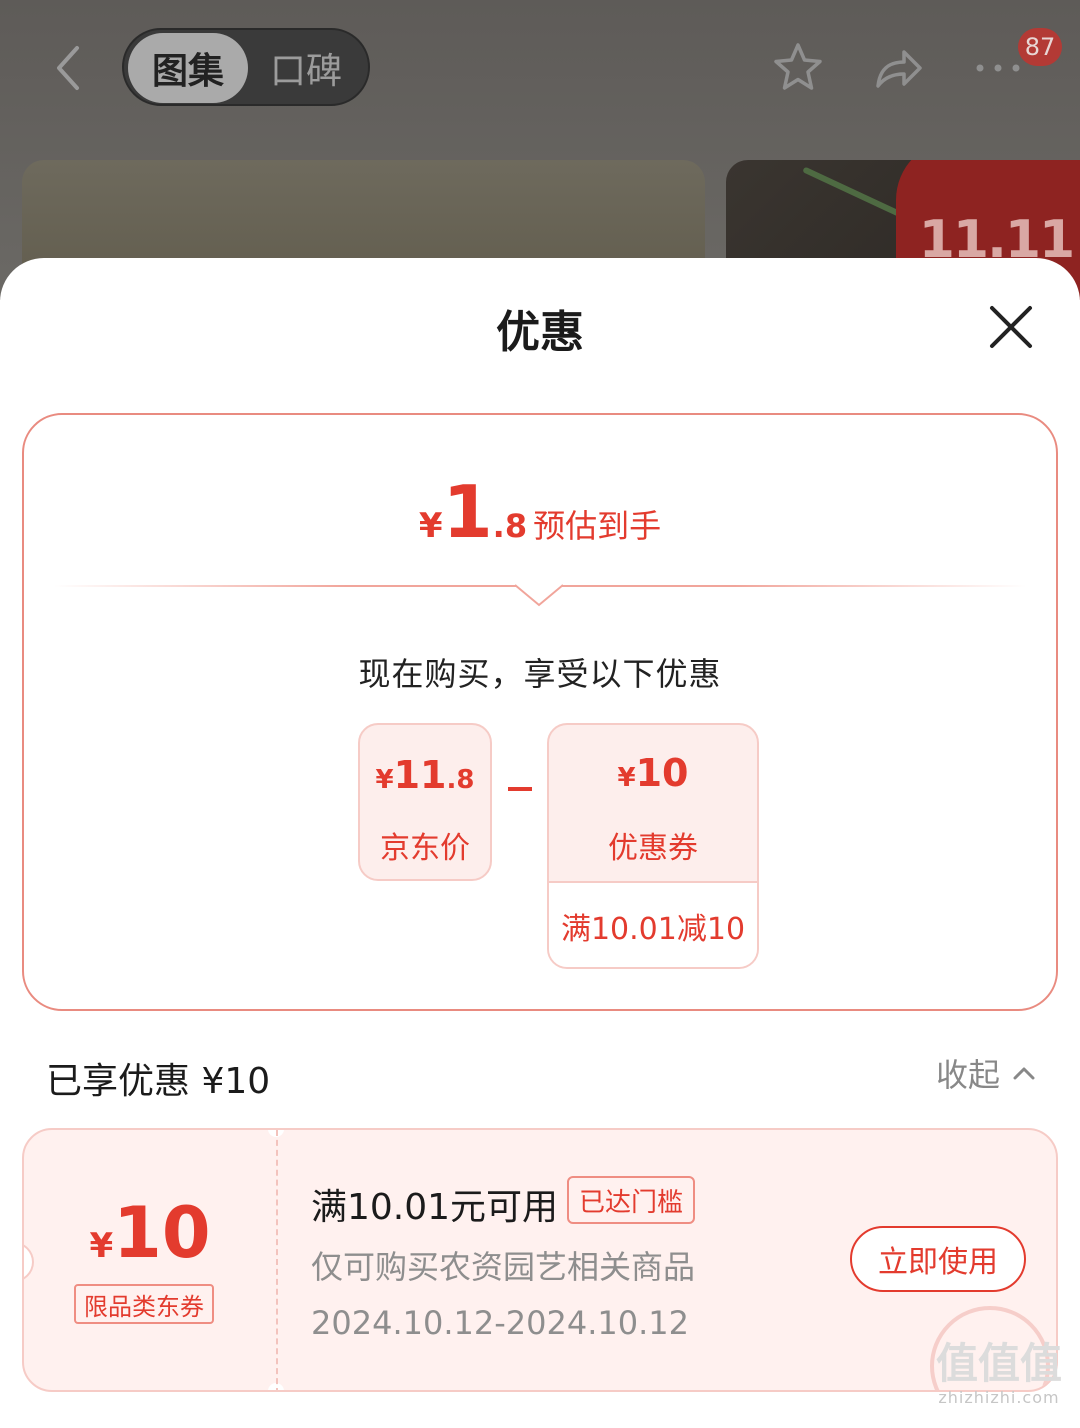 The height and width of the screenshot is (1428, 1080). I want to click on estimated-price: ¥1.8 预估到手, so click(540, 512).